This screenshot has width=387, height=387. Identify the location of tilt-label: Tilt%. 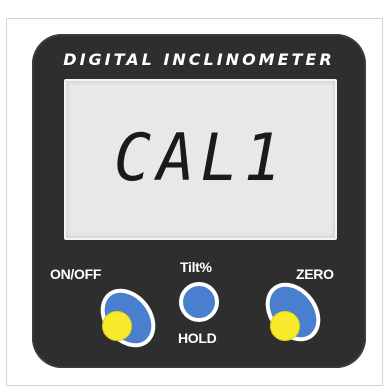
(196, 267).